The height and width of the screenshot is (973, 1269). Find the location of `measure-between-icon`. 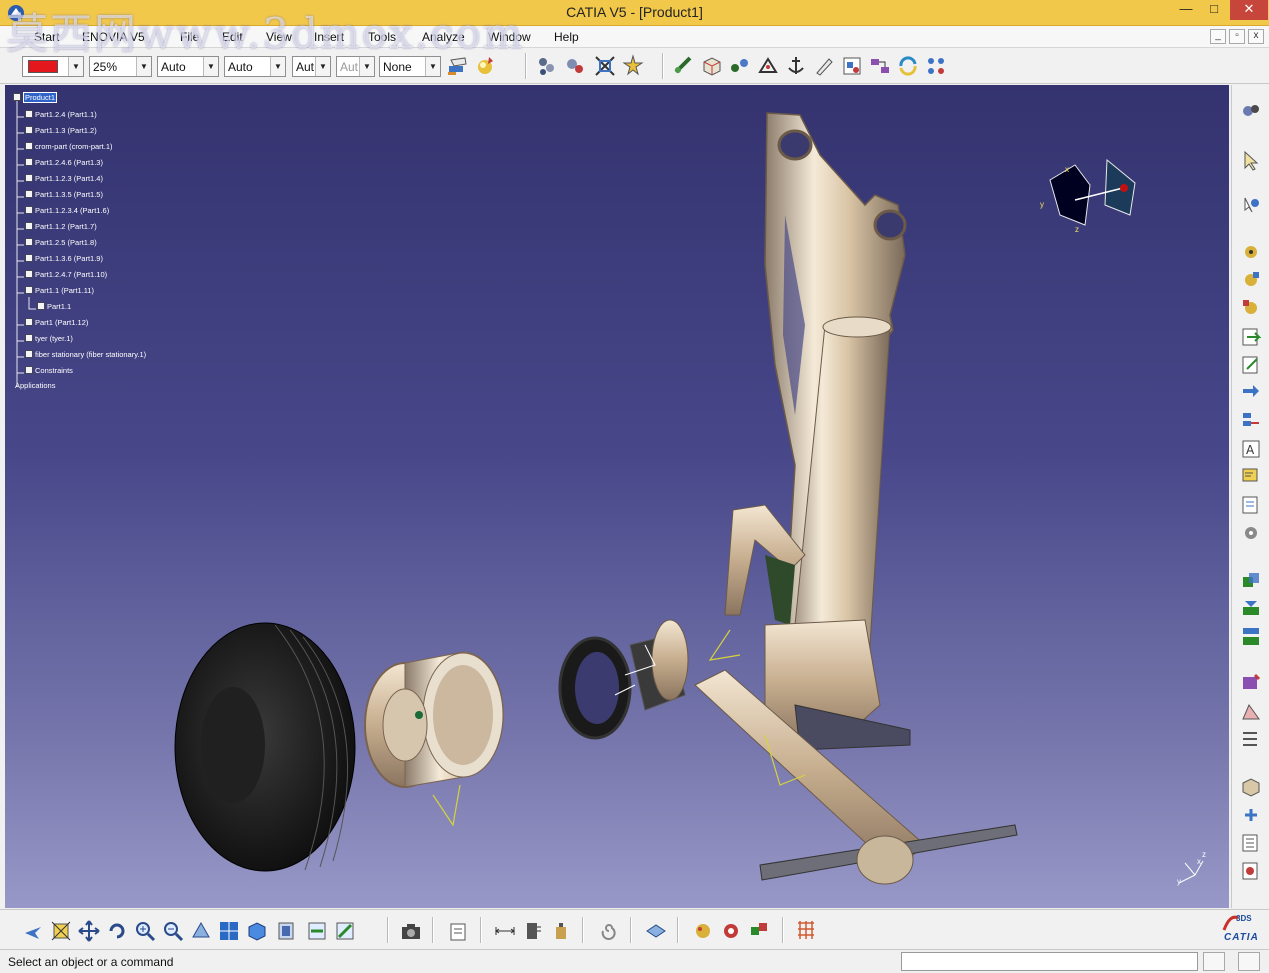

measure-between-icon is located at coordinates (505, 931).